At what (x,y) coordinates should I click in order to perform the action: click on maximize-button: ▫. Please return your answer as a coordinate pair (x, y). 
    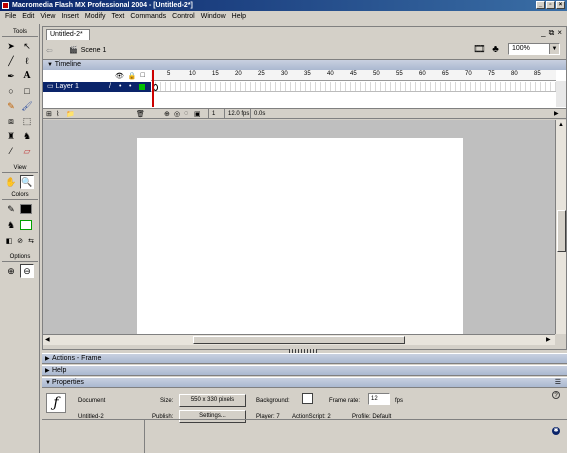
    Looking at the image, I should click on (550, 5).